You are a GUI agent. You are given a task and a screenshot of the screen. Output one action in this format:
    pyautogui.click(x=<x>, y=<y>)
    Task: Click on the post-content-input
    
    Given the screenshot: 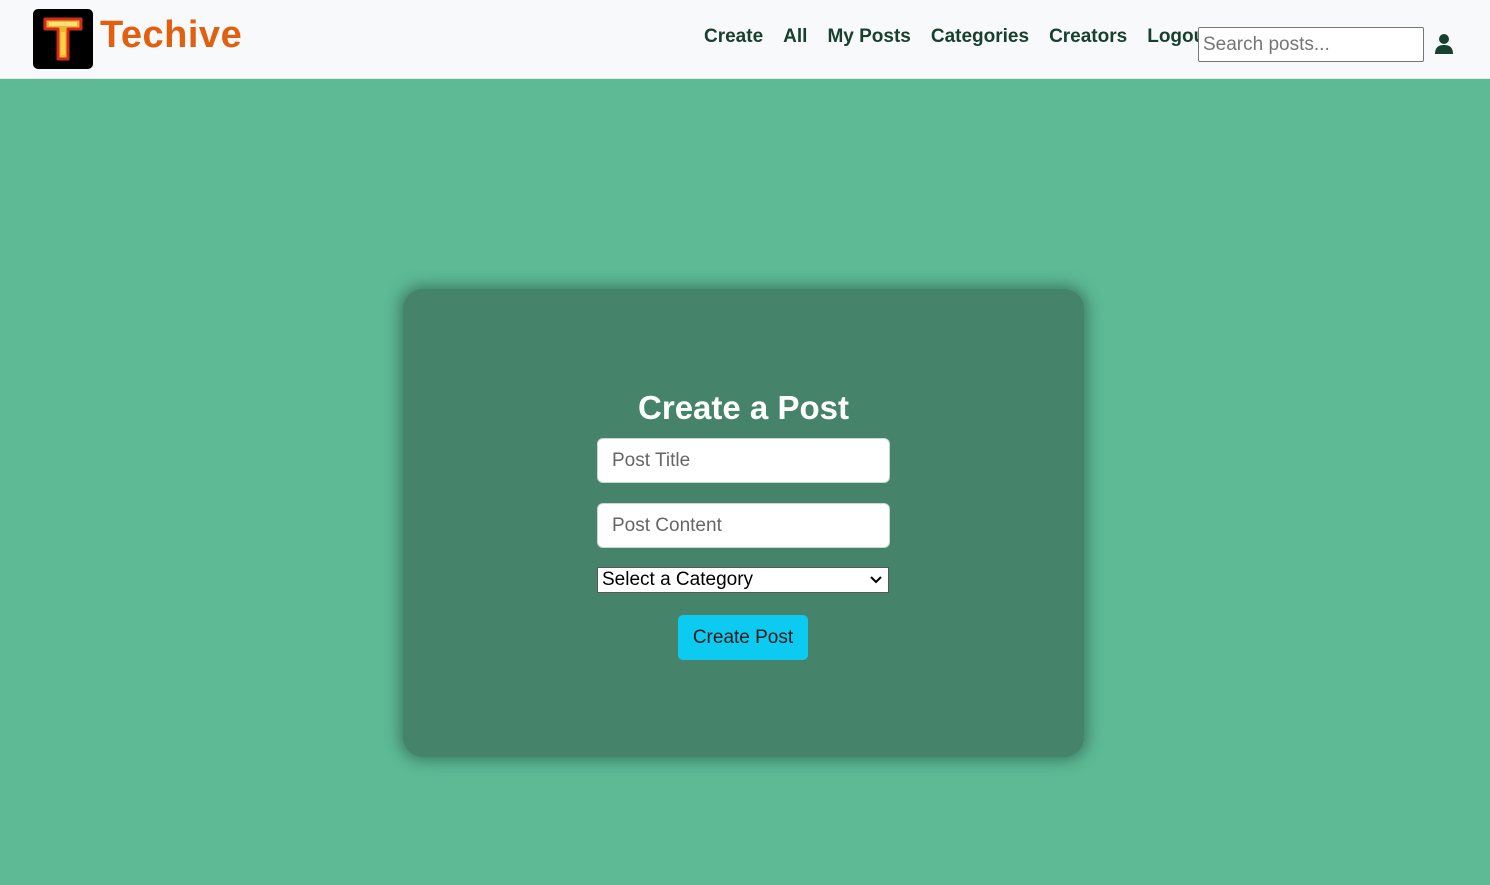 What is the action you would take?
    pyautogui.click(x=743, y=525)
    